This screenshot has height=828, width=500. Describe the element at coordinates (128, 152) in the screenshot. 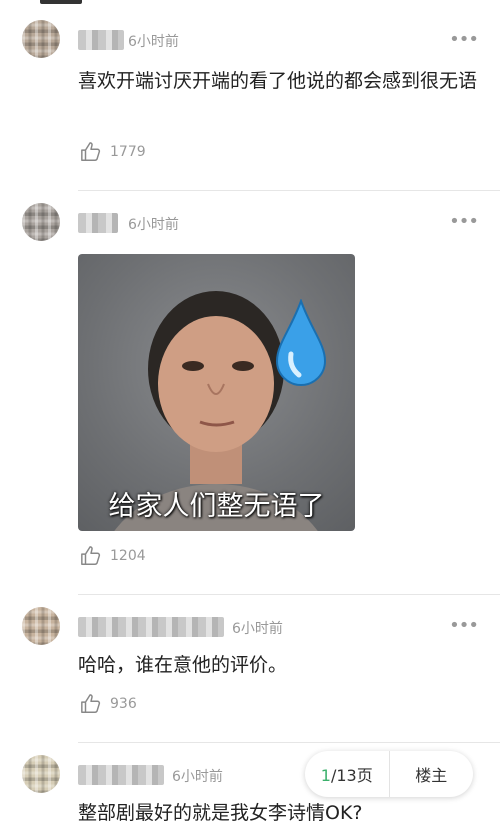

I see `like-count: 1779` at that location.